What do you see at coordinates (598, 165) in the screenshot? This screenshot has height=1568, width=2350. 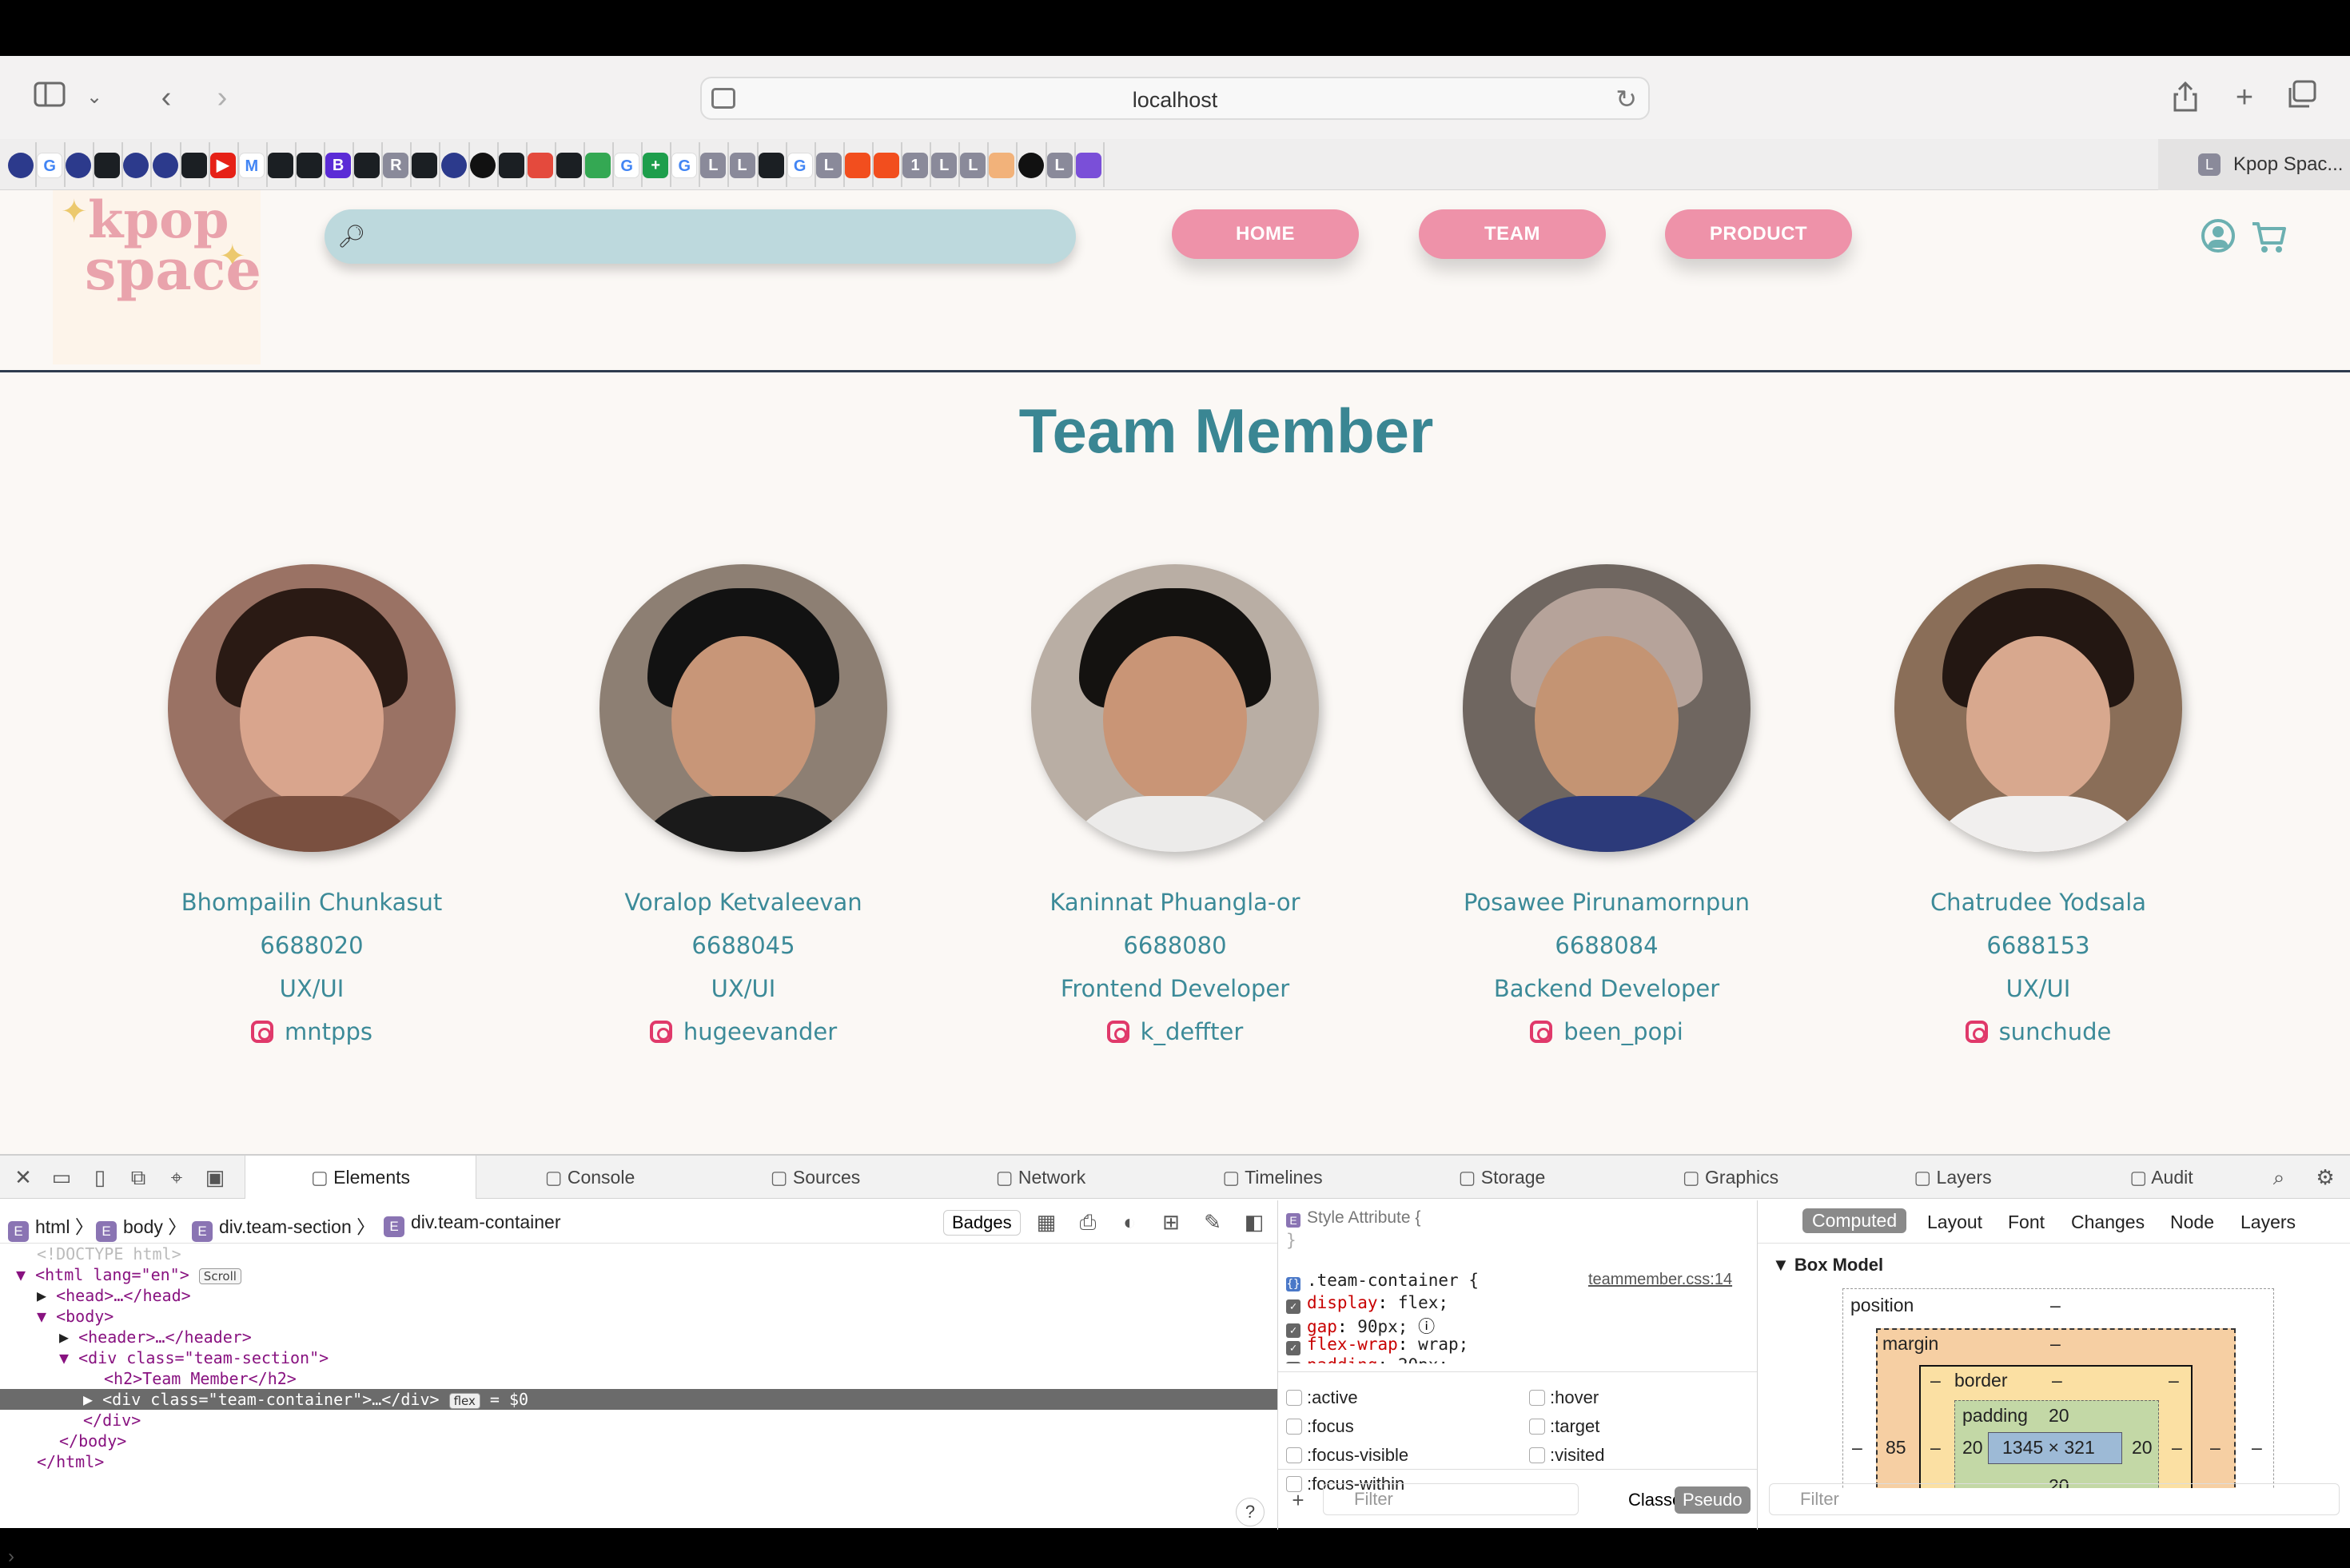 I see `favorite-drive-icon` at bounding box center [598, 165].